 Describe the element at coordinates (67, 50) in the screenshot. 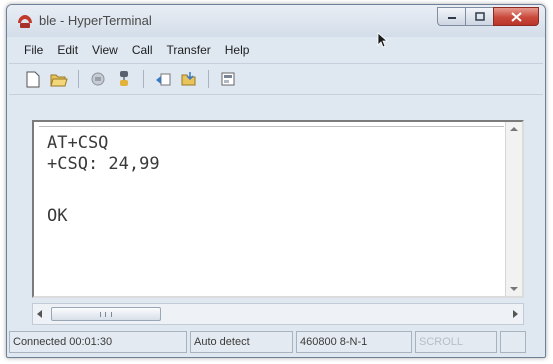

I see `menu-edit: Edit` at that location.